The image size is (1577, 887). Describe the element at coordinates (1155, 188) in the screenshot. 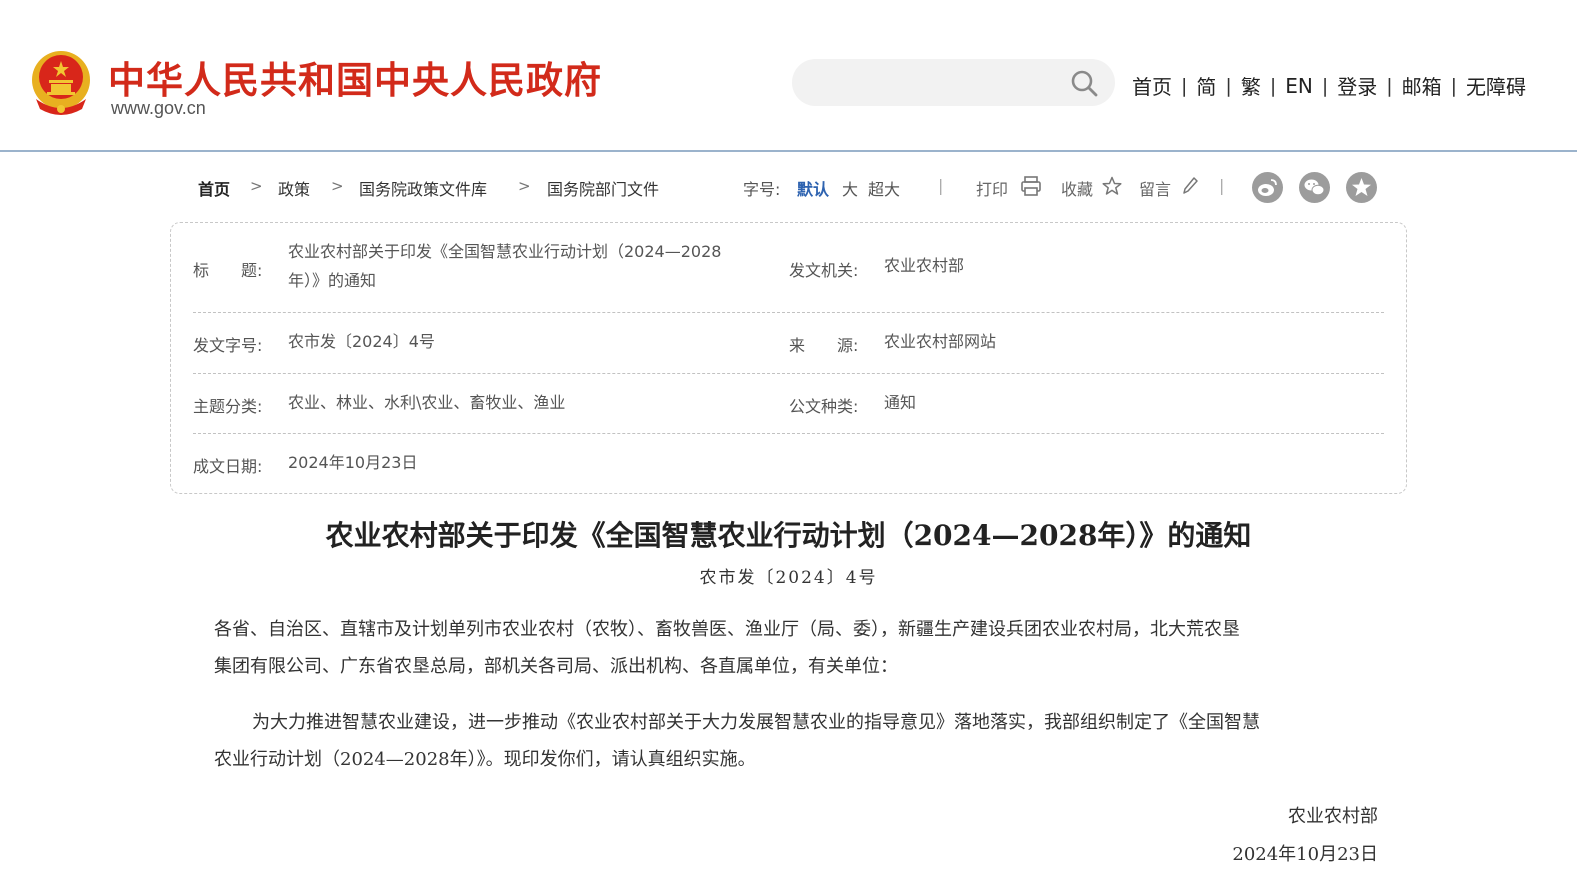

I see `comment-button: 留言` at that location.